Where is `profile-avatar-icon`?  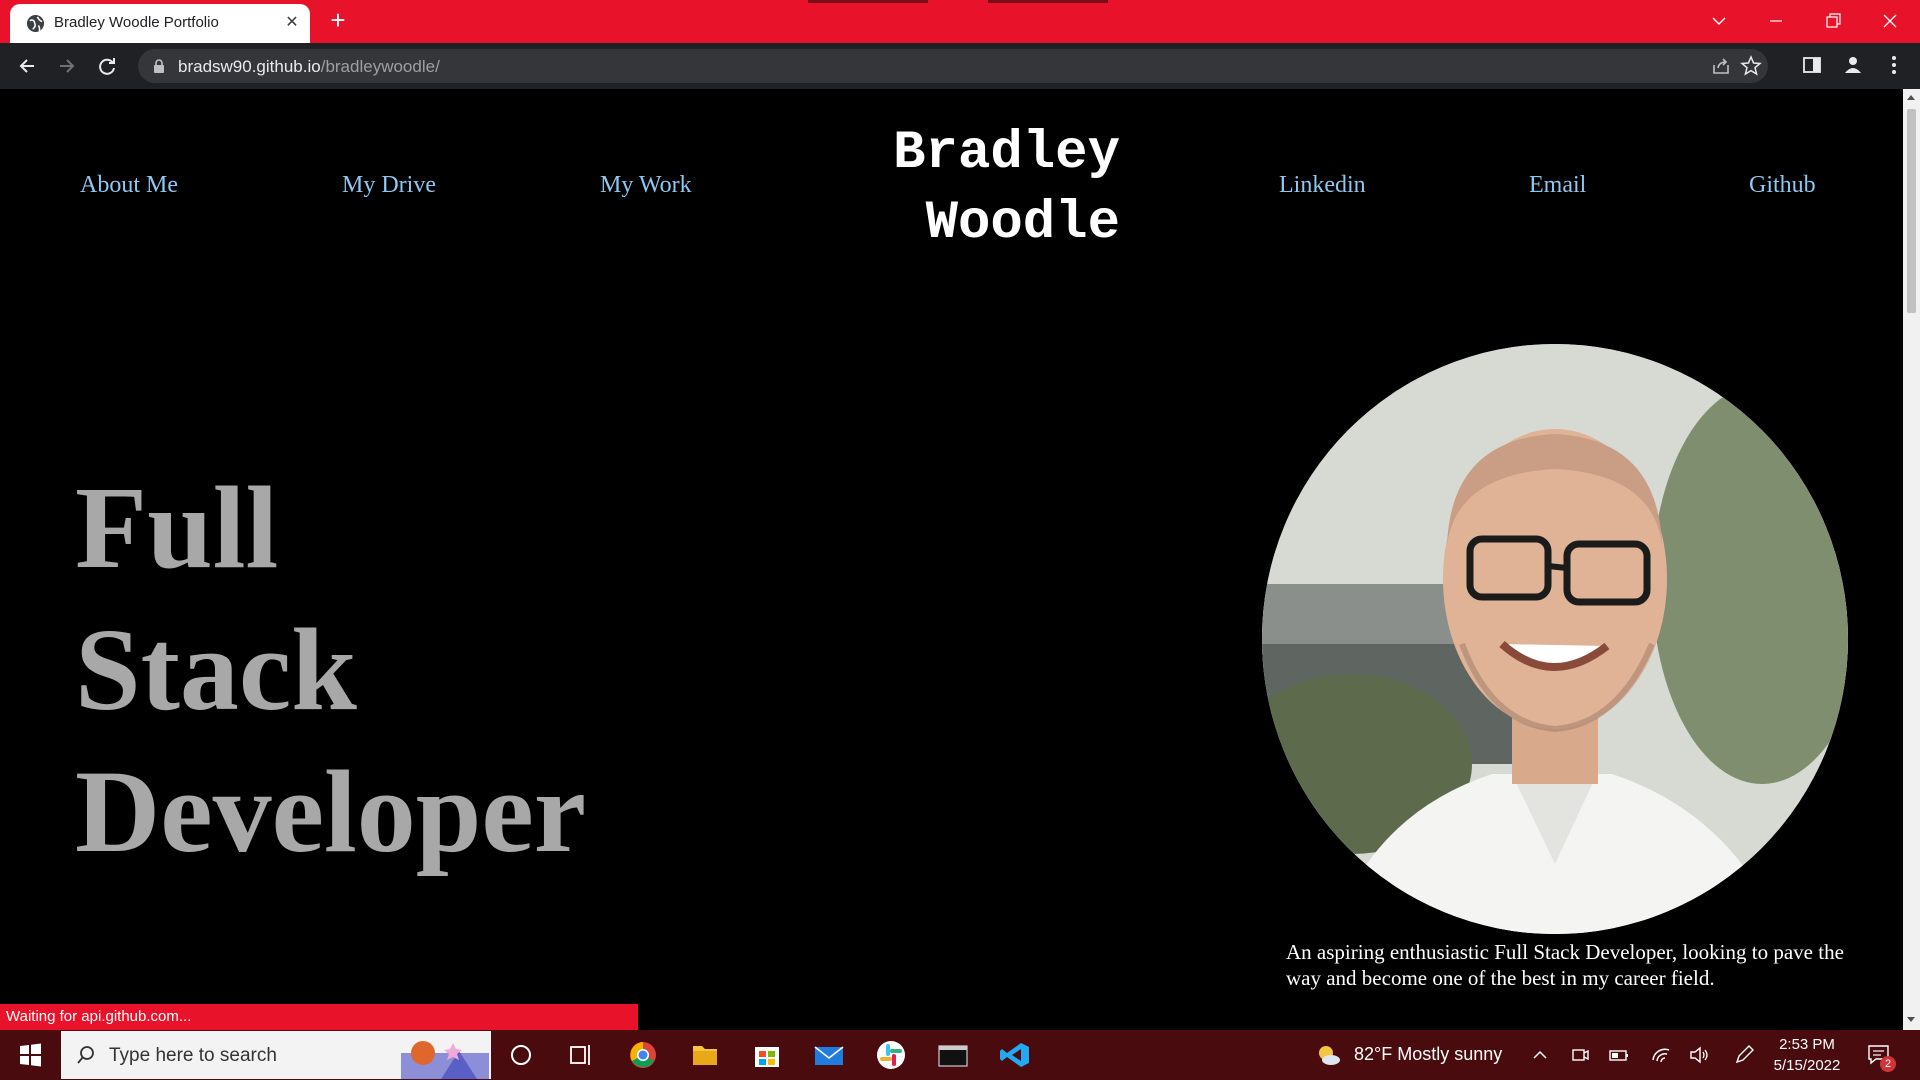
profile-avatar-icon is located at coordinates (1853, 65).